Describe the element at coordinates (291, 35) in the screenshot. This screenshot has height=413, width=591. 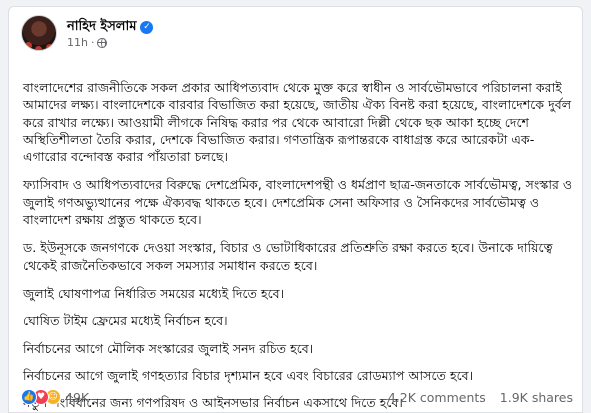
I see `post-header: নাহিদ ইসলাম ✓ 11h ·` at that location.